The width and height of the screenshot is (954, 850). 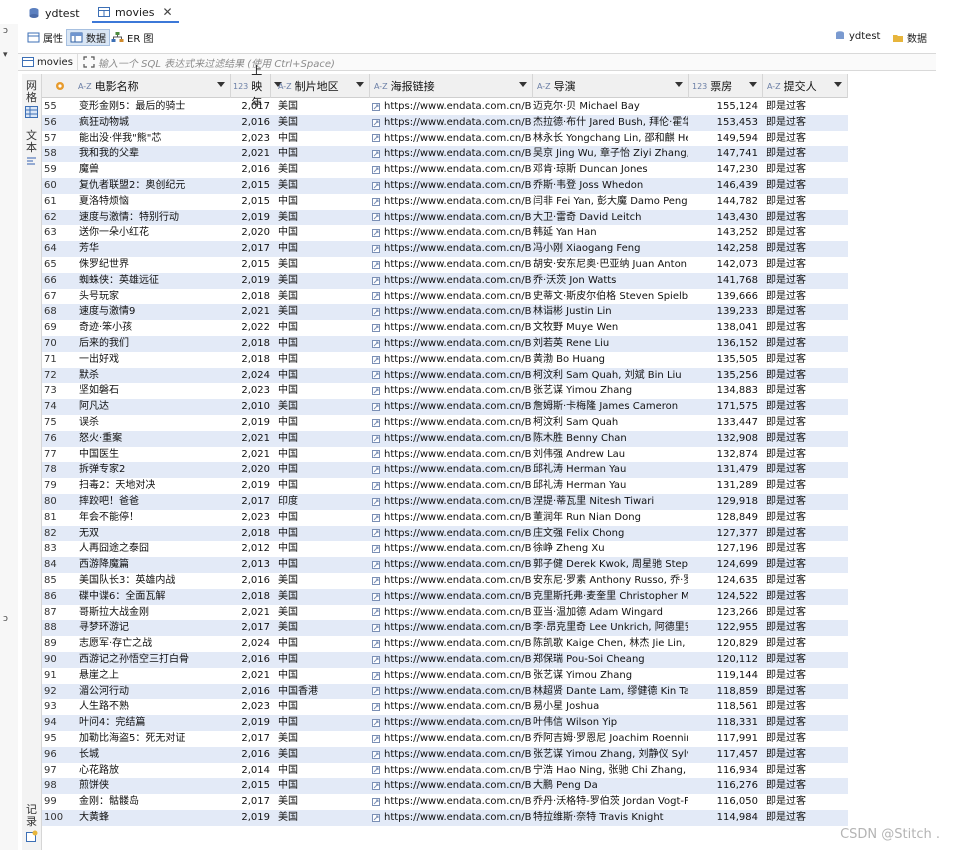 What do you see at coordinates (154, 455) in the screenshot?
I see `cell-movie-name: 中国医生` at bounding box center [154, 455].